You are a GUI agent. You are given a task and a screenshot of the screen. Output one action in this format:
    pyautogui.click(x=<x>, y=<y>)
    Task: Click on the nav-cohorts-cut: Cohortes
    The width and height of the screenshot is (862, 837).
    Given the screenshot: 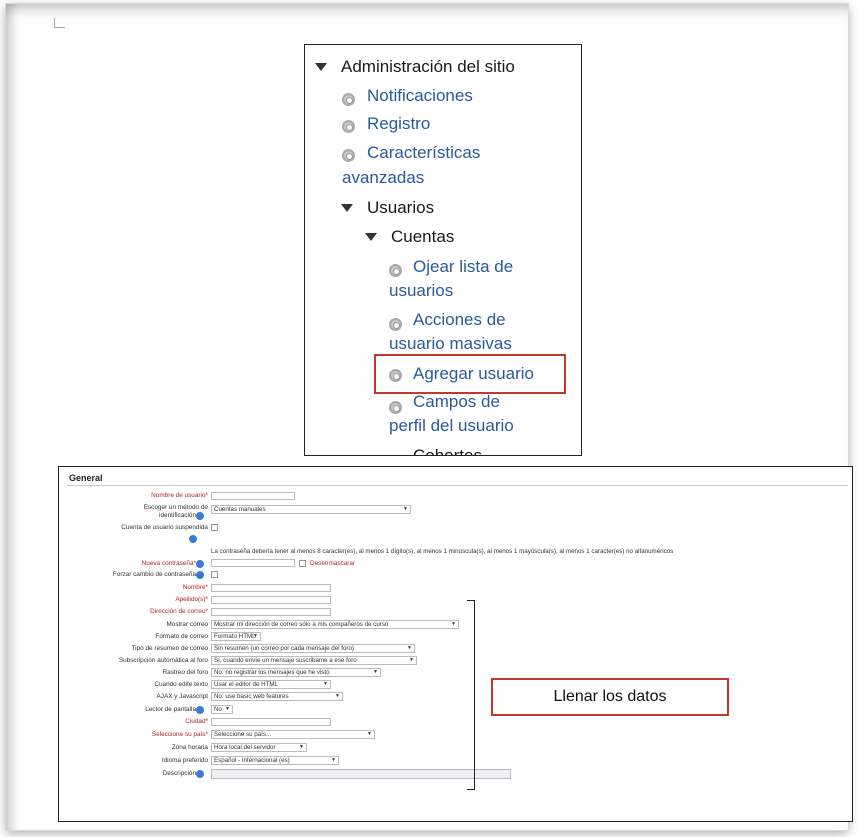 What is the action you would take?
    pyautogui.click(x=447, y=450)
    